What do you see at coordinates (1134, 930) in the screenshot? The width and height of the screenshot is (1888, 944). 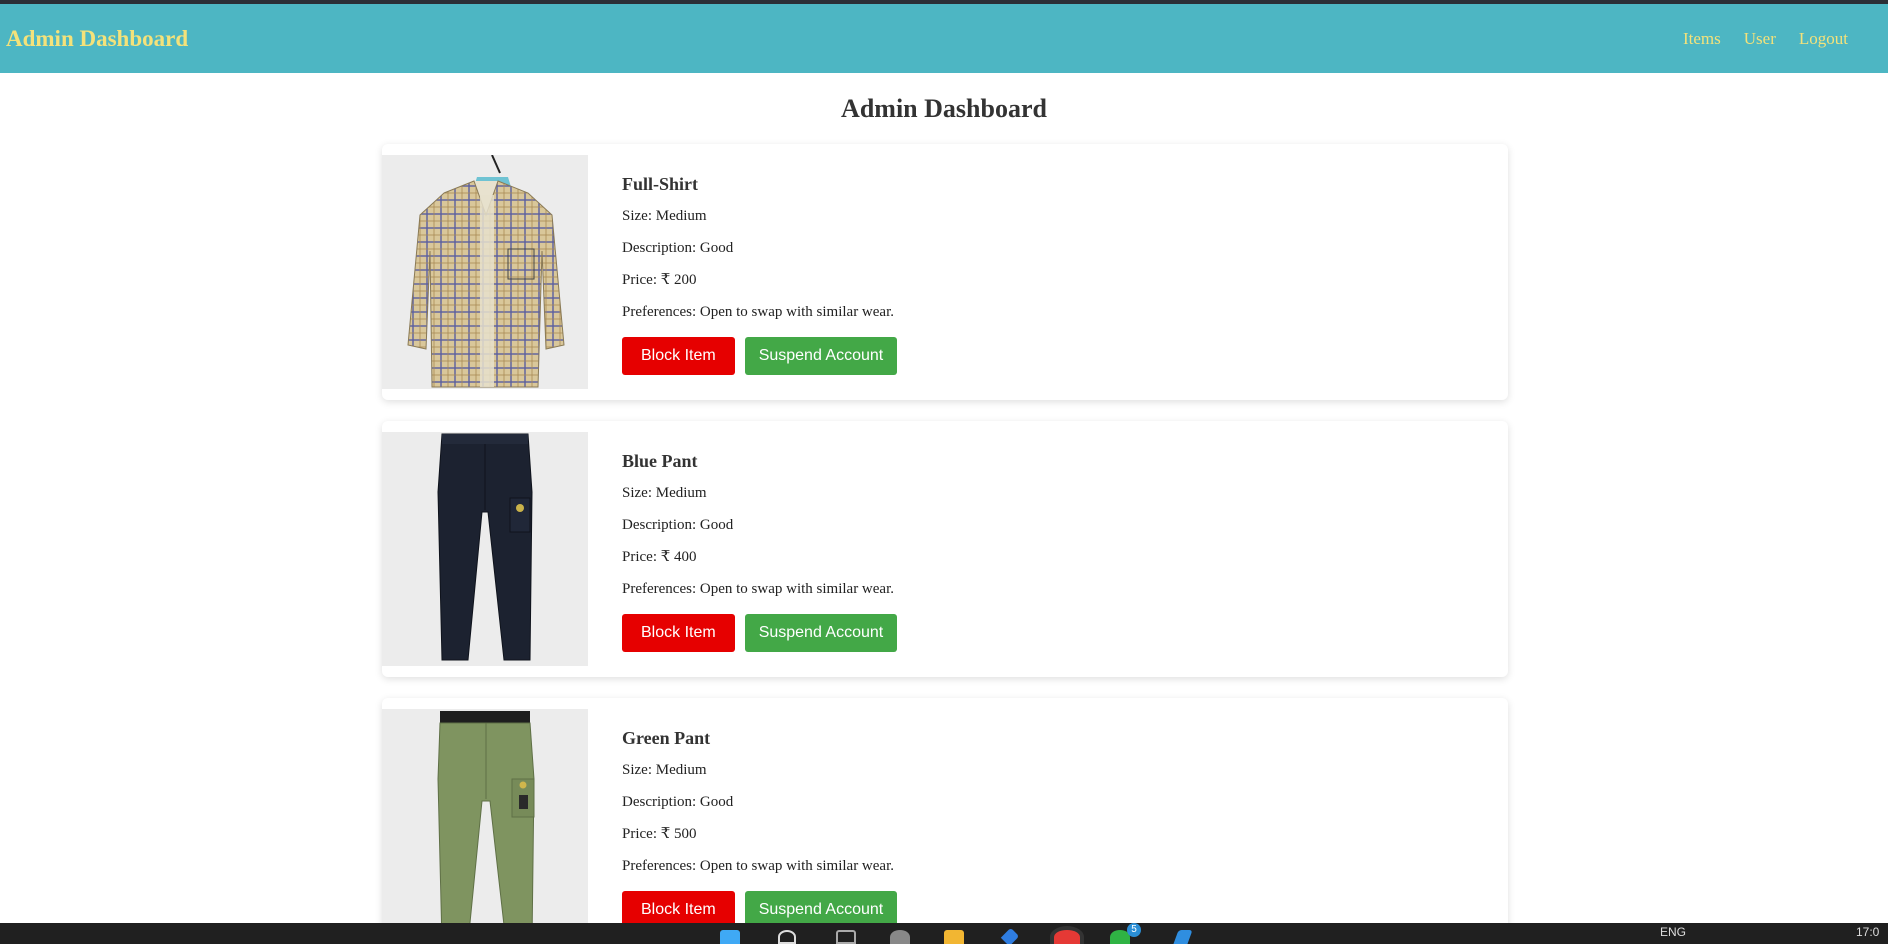 I see `notification-badge: 5` at bounding box center [1134, 930].